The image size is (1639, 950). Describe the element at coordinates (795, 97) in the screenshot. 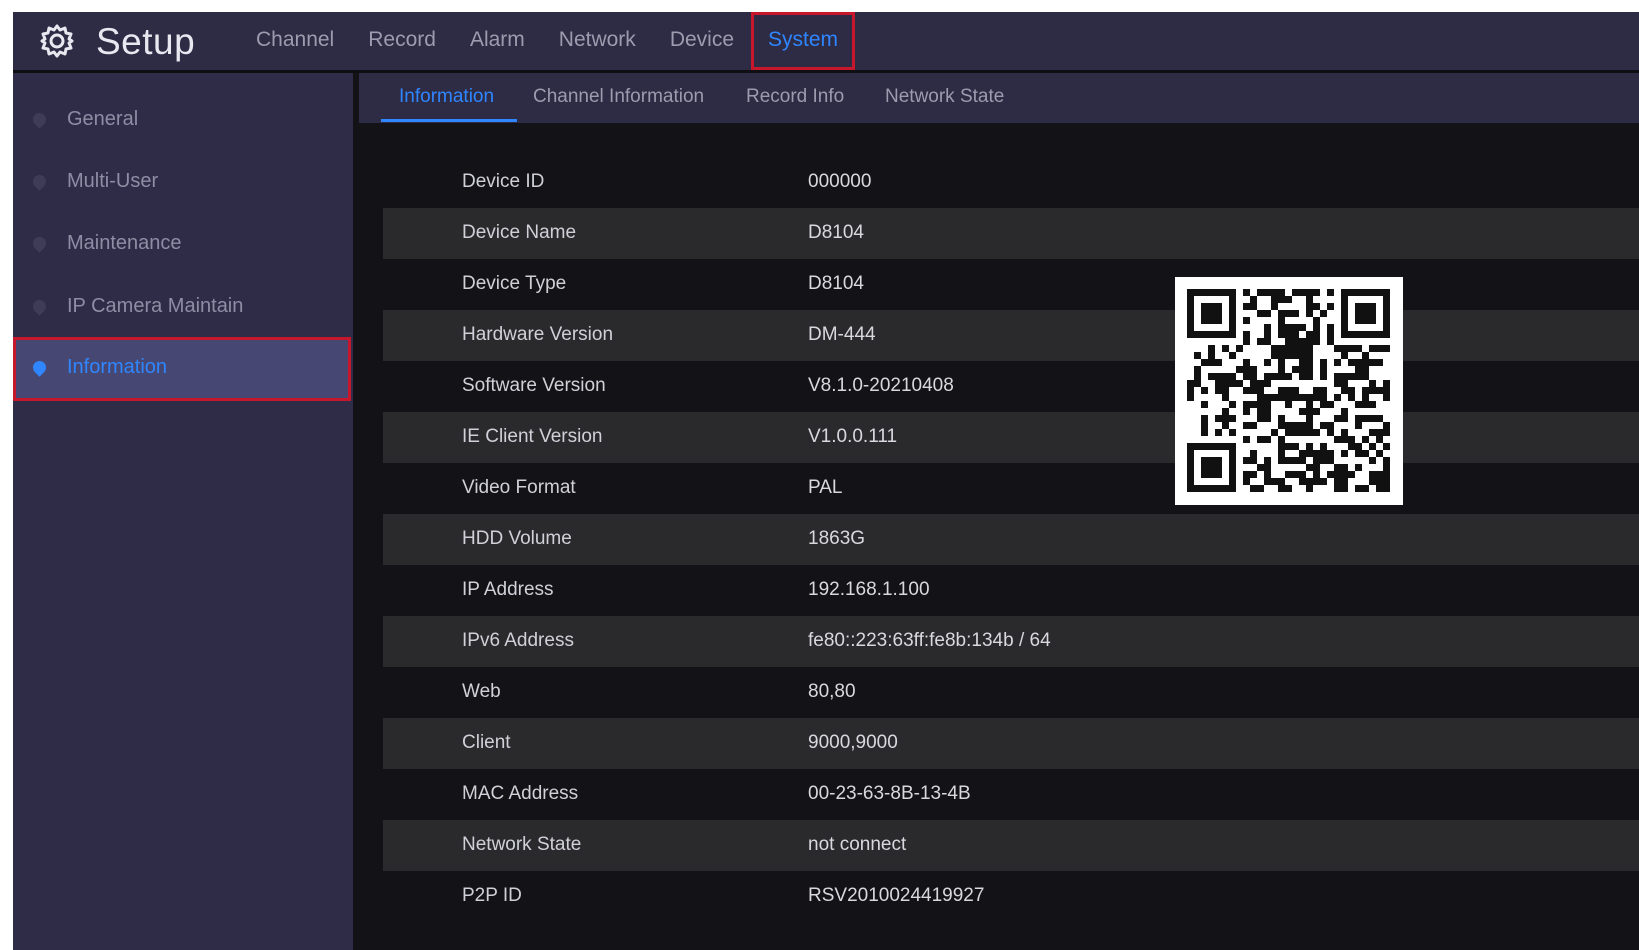

I see `subtab-record-info: Record Info` at that location.